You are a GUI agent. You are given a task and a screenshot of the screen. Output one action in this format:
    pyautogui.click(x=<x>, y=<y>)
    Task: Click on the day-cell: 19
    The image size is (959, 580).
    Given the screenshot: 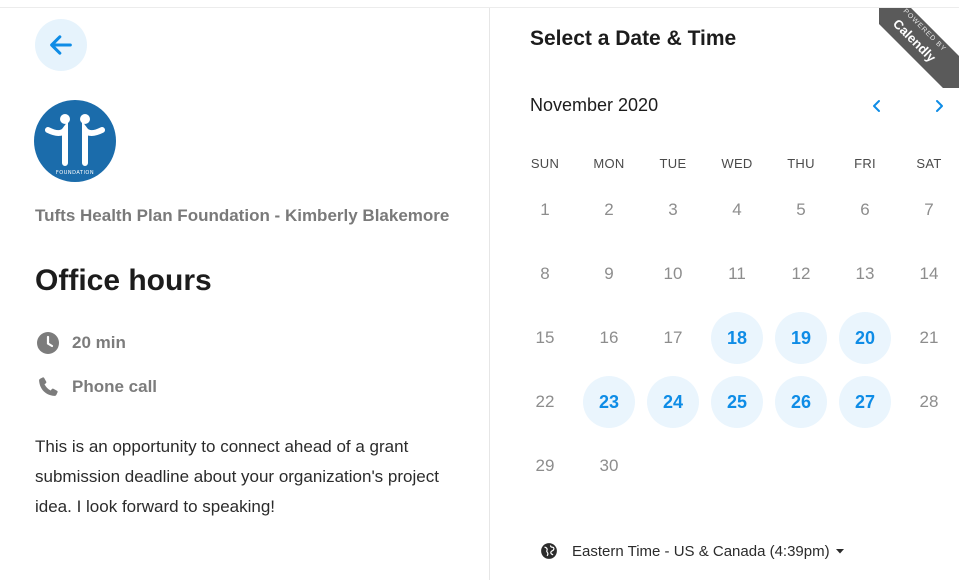 What is the action you would take?
    pyautogui.click(x=801, y=338)
    